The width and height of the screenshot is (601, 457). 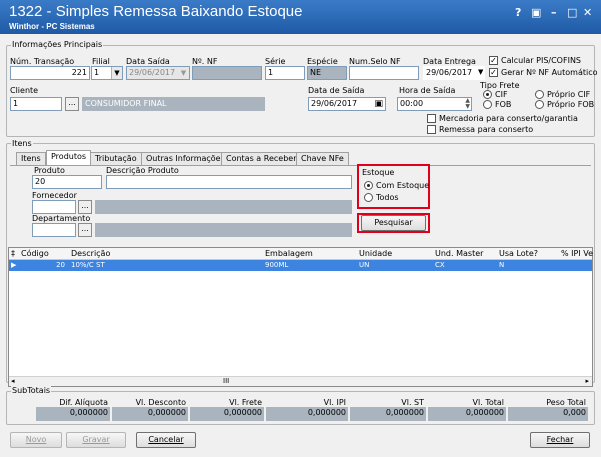 I want to click on remessa-conserto-checkbox, so click(x=431, y=129).